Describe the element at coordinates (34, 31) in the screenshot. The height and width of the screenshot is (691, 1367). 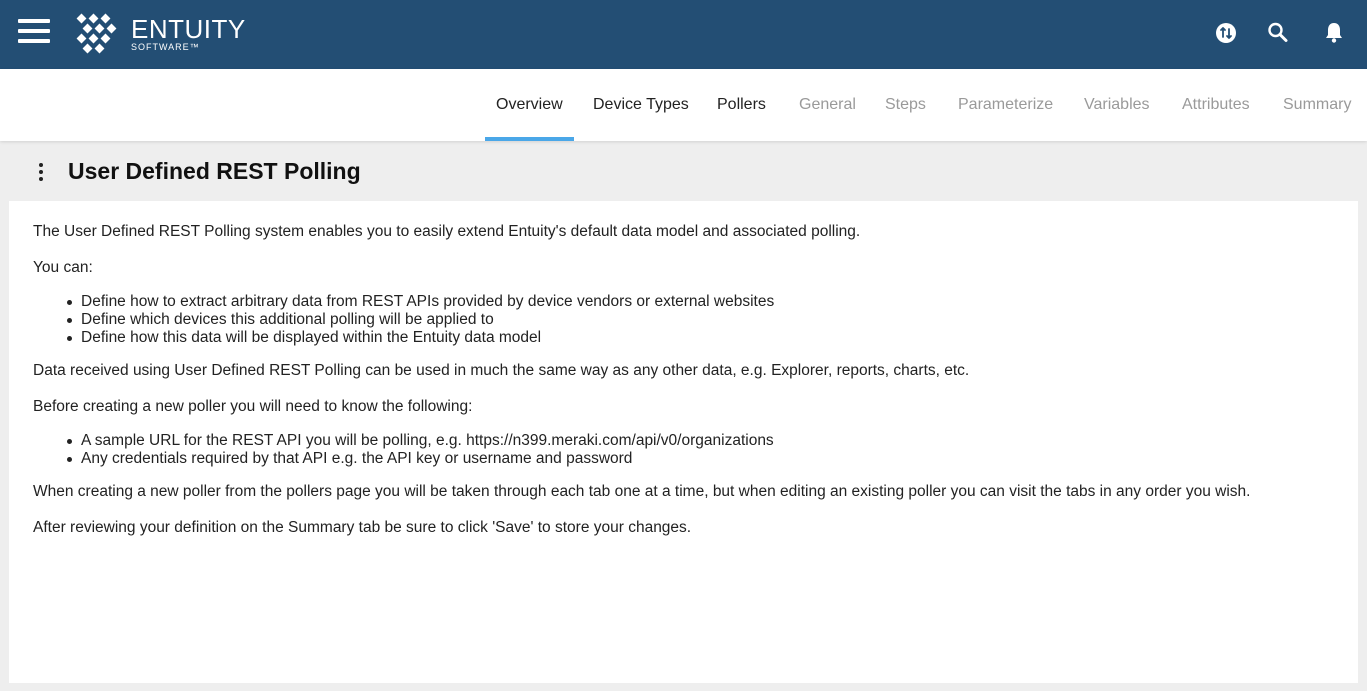
I see `hamburger-menu-icon` at that location.